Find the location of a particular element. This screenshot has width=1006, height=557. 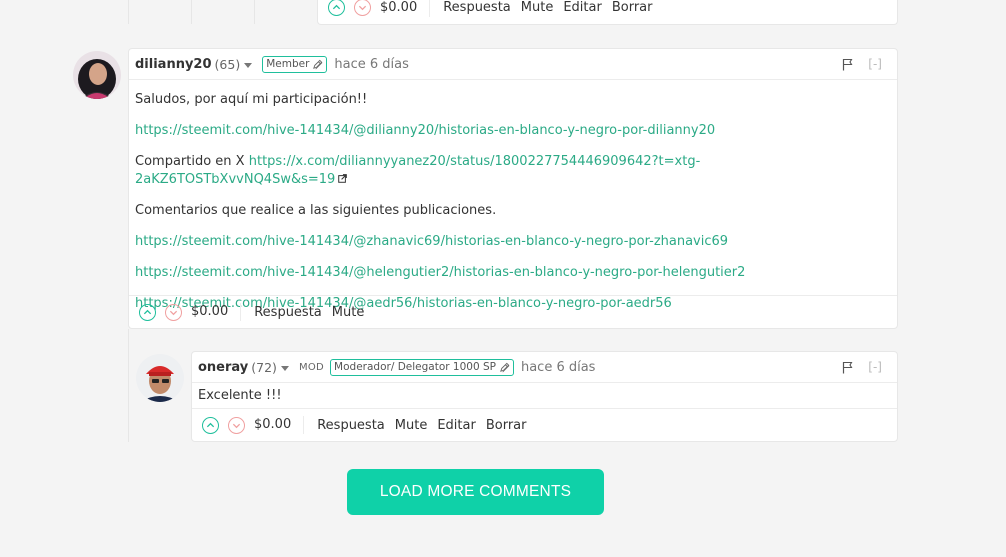

author-name: oneray is located at coordinates (223, 367).